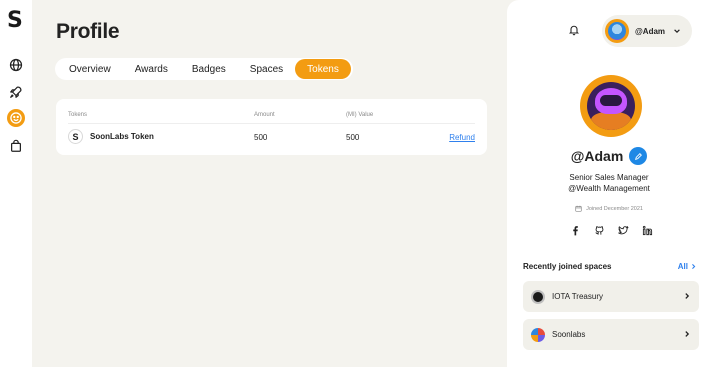 This screenshot has width=711, height=367. I want to click on refund-link: Refund, so click(462, 137).